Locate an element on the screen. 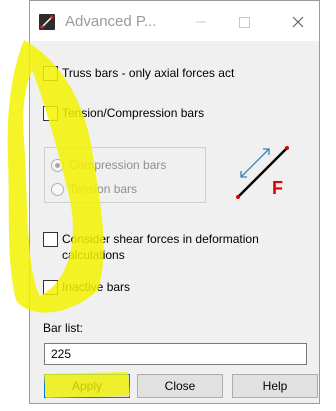 This screenshot has width=336, height=411. truss-bars-option: Truss bars - only axial forces act is located at coordinates (138, 73).